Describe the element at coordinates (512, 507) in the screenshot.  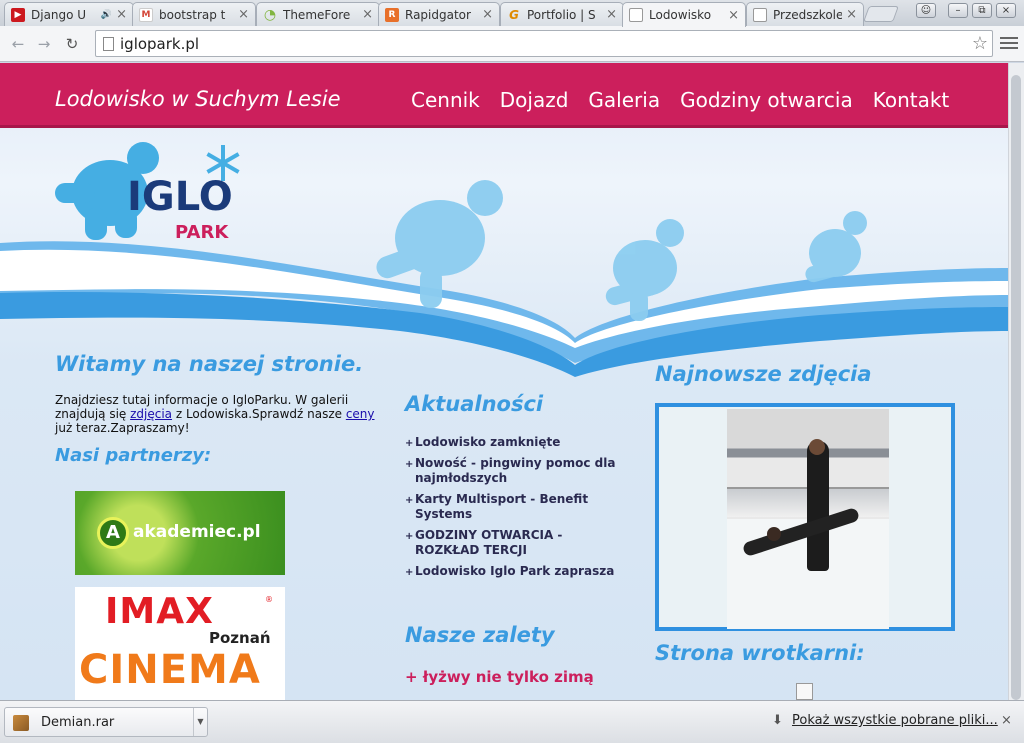
I see `news-item: Karty Multisport - Benefit Systems` at that location.